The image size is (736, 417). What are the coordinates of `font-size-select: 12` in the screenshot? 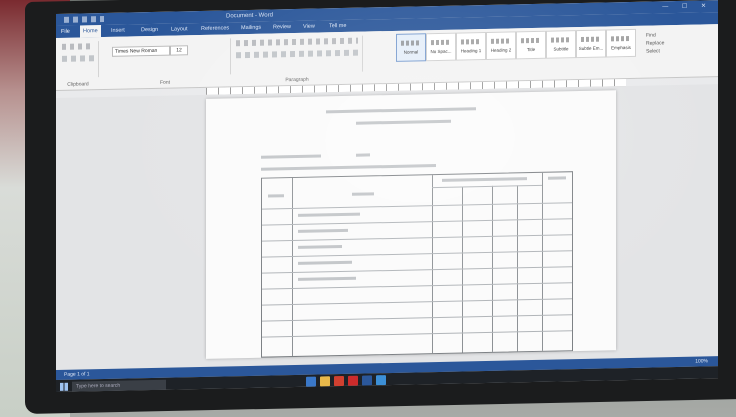 It's located at (179, 50).